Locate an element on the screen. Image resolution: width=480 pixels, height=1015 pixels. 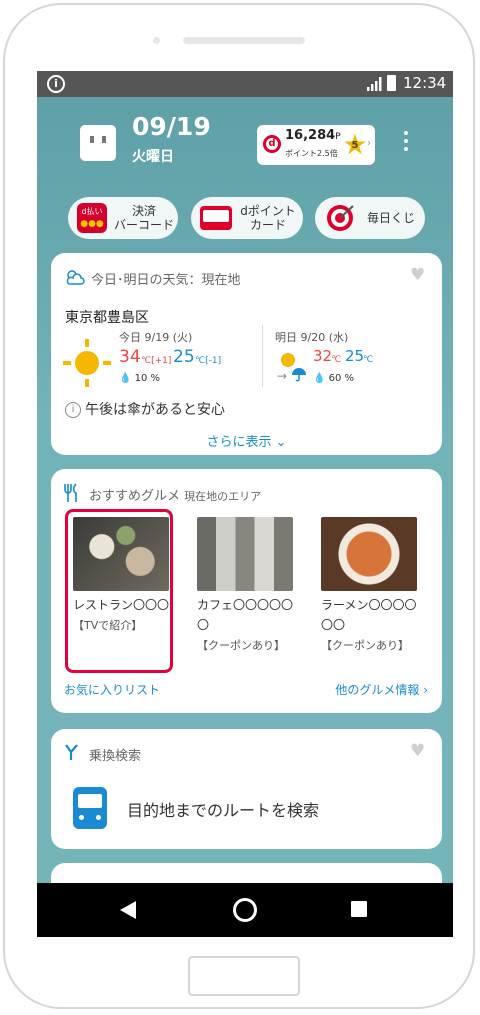
rank-star-icon: ★ 5 is located at coordinates (355, 144).